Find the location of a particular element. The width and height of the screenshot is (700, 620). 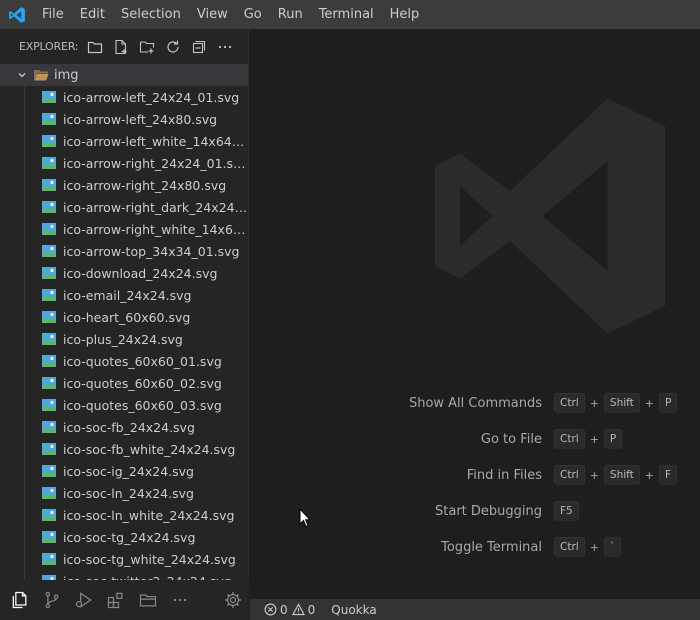

extensions-icon is located at coordinates (116, 600).